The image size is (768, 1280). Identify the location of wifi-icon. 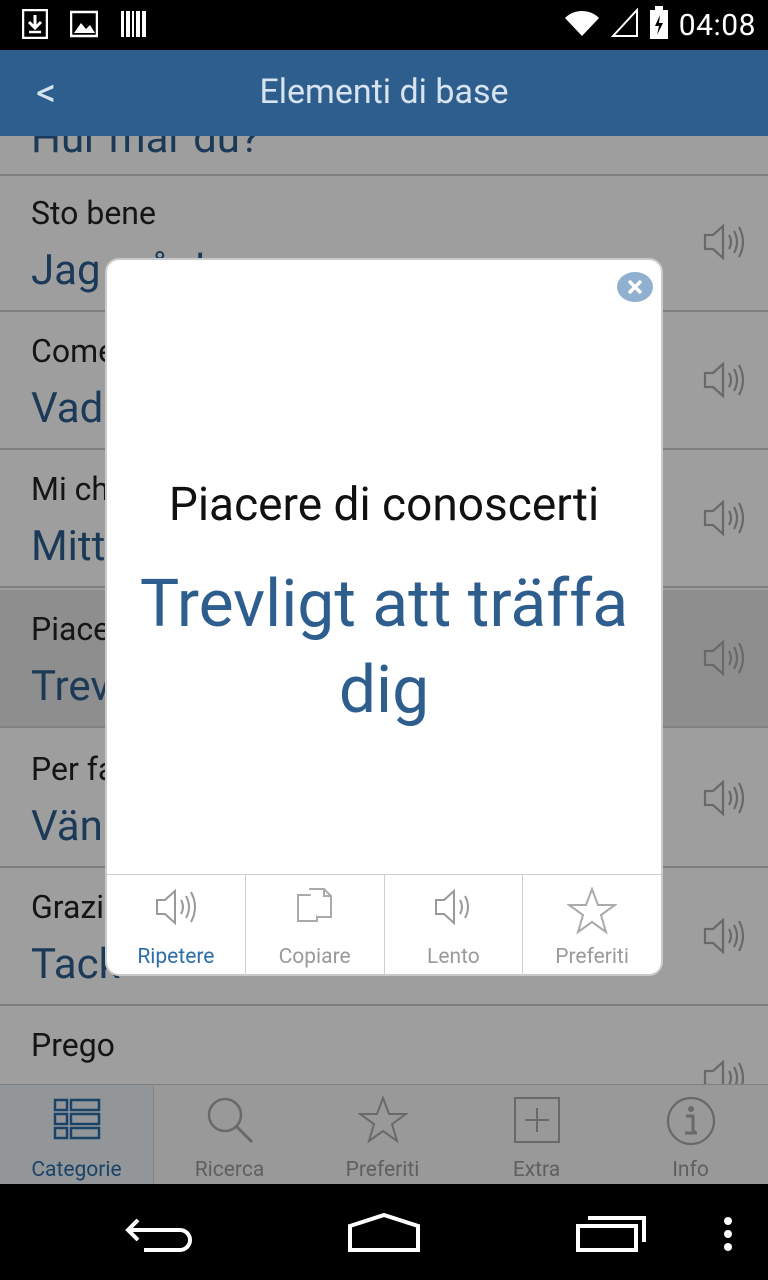
(582, 25).